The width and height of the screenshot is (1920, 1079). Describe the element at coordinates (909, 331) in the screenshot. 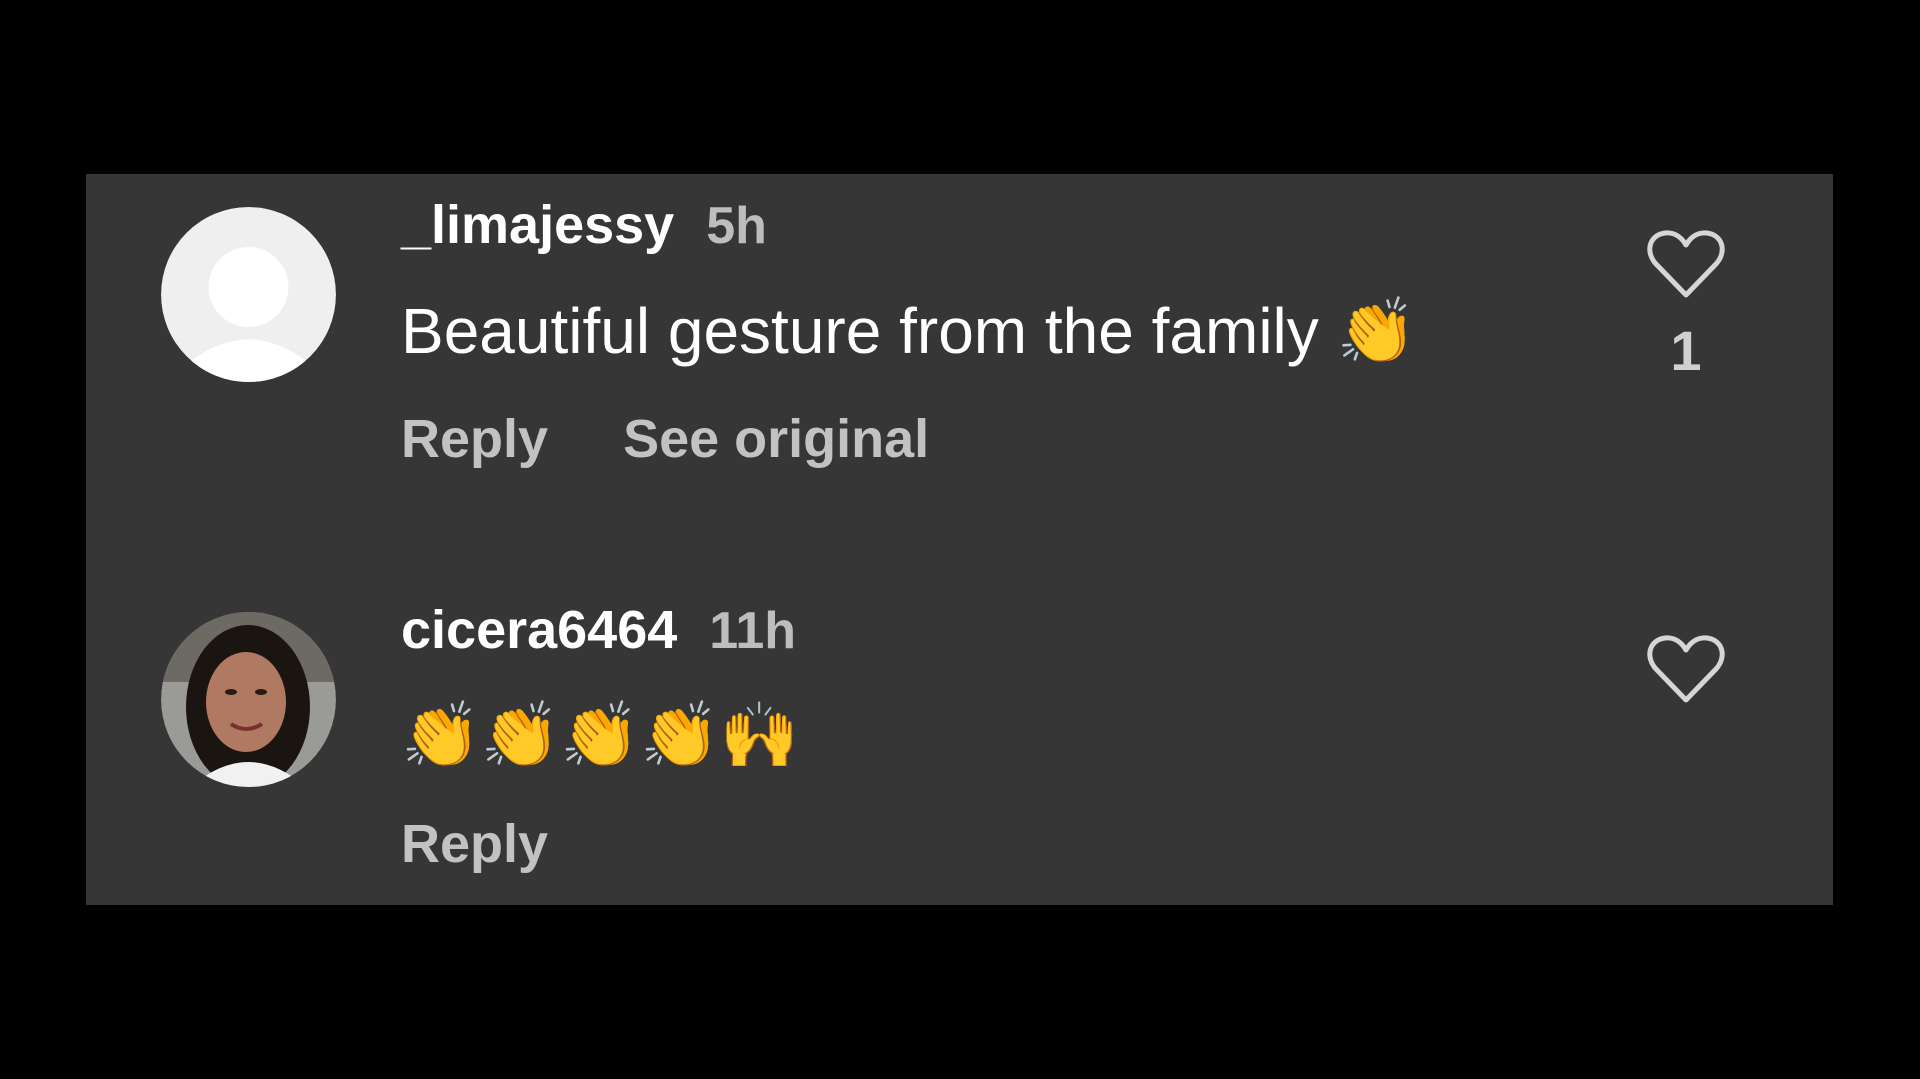

I see `comment-text: Beautiful gesture from the family 👏` at that location.